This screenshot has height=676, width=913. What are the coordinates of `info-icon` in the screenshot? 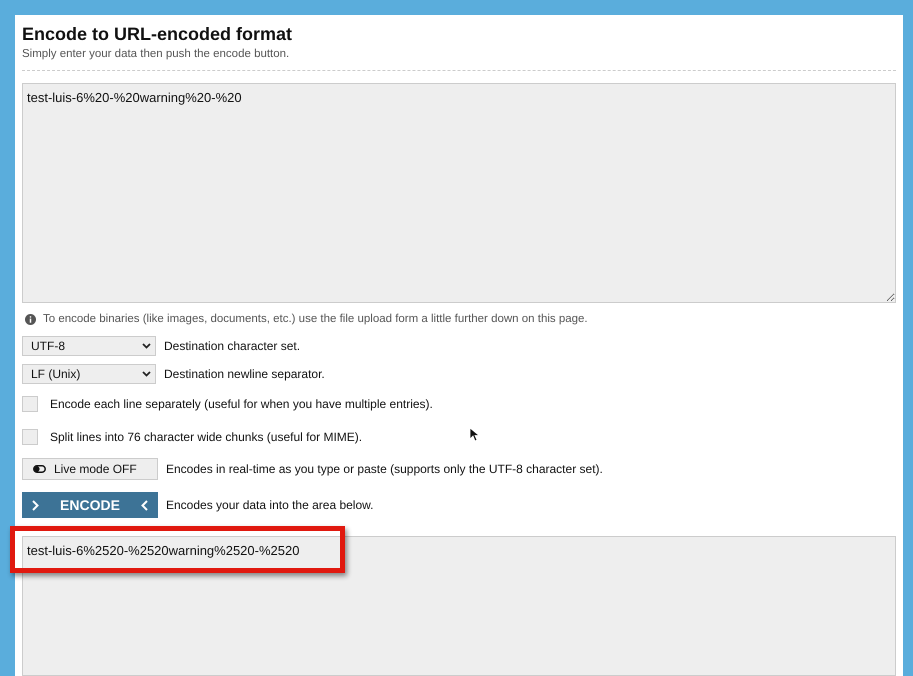 It's located at (30, 319).